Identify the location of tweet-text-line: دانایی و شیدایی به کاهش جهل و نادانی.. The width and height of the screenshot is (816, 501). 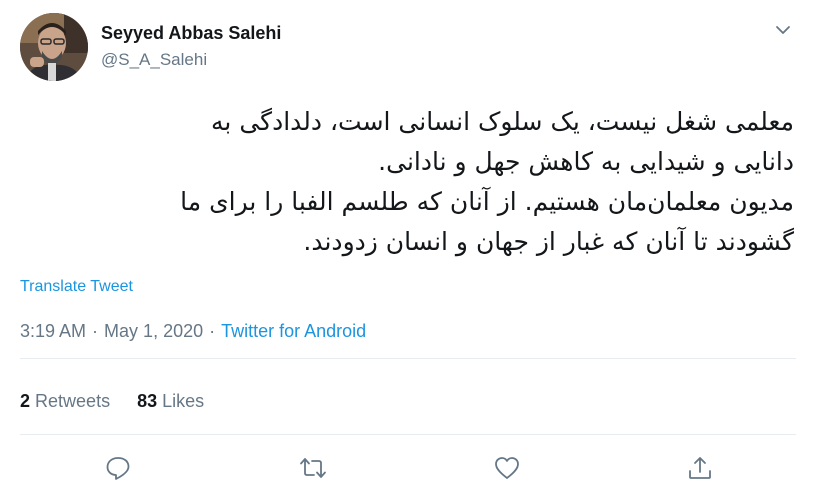
(586, 161).